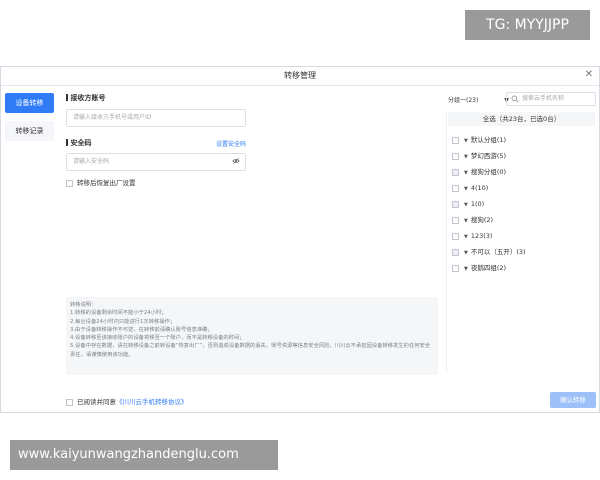 This screenshot has height=480, width=600. Describe the element at coordinates (236, 161) in the screenshot. I see `eye-icon` at that location.